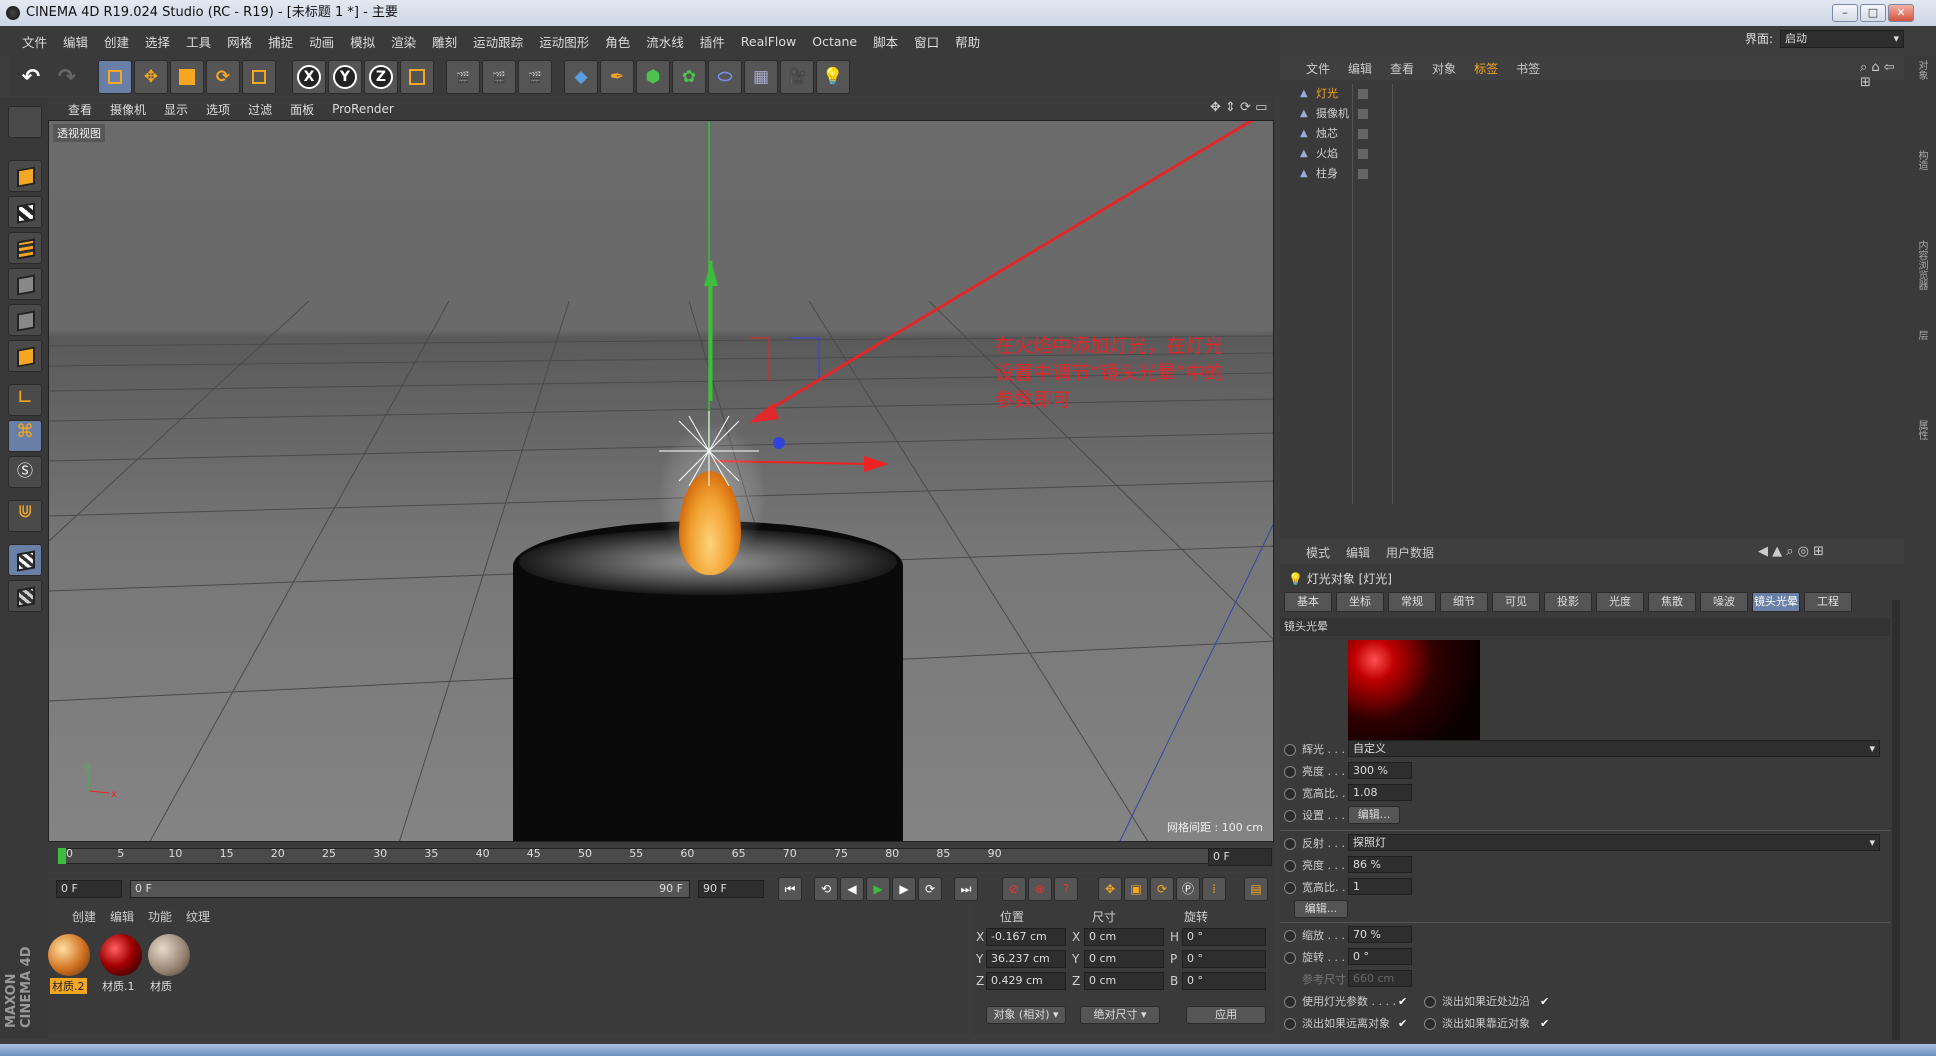 The height and width of the screenshot is (1056, 1936). Describe the element at coordinates (67, 77) in the screenshot. I see `redo-button: ↷` at that location.